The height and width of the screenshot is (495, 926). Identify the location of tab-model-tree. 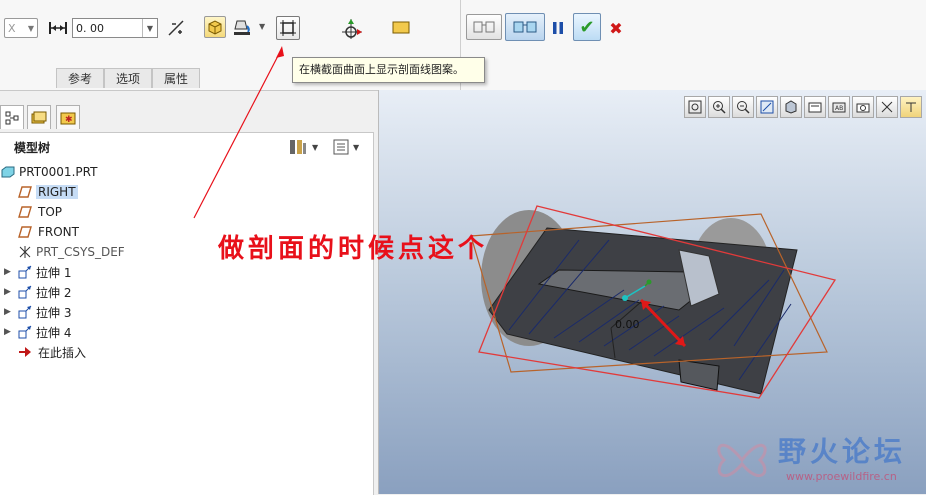
(12, 117).